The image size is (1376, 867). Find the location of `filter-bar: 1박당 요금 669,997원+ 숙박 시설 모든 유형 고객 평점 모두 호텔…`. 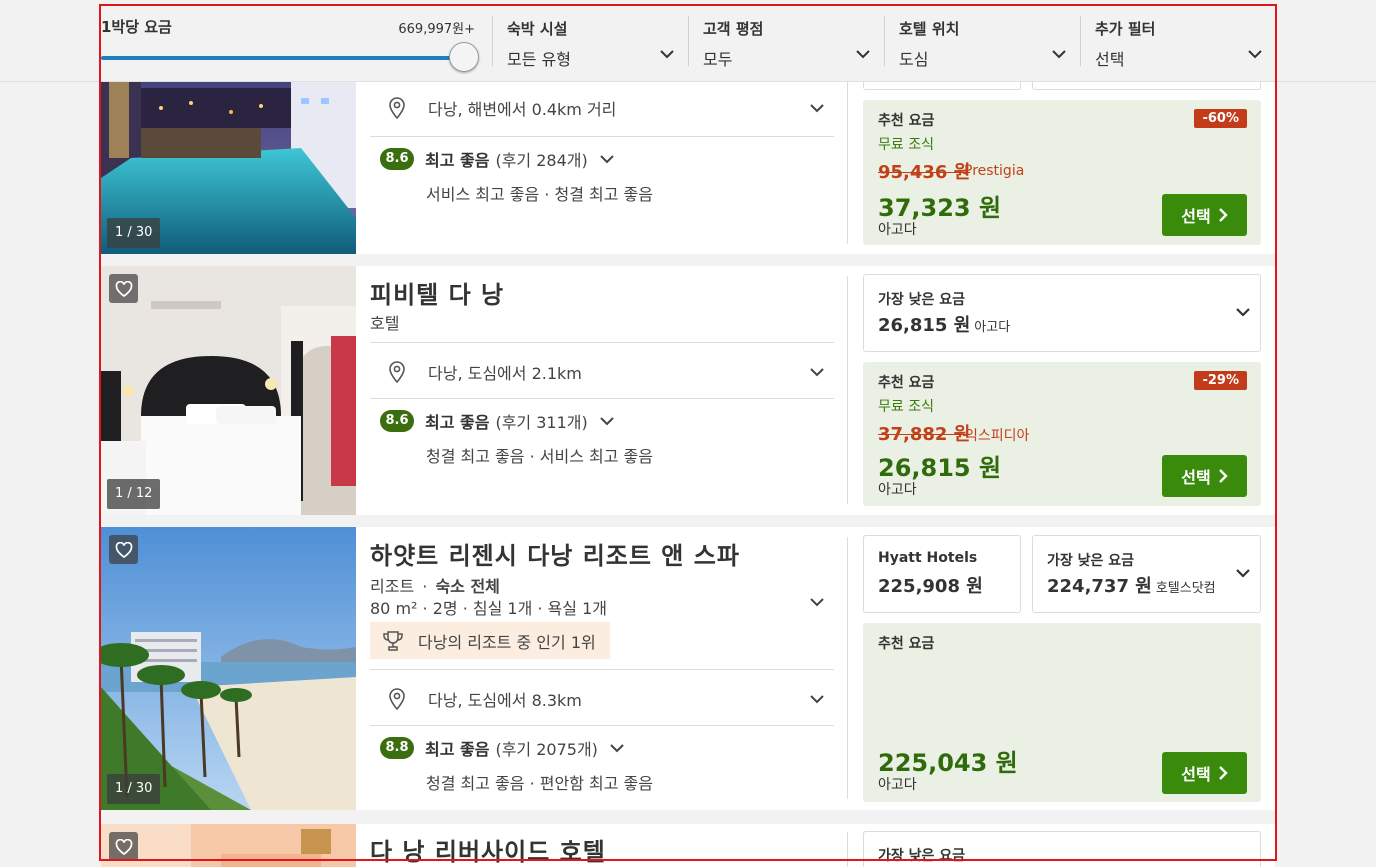

filter-bar: 1박당 요금 669,997원+ 숙박 시설 모든 유형 고객 평점 모두 호텔… is located at coordinates (688, 41).